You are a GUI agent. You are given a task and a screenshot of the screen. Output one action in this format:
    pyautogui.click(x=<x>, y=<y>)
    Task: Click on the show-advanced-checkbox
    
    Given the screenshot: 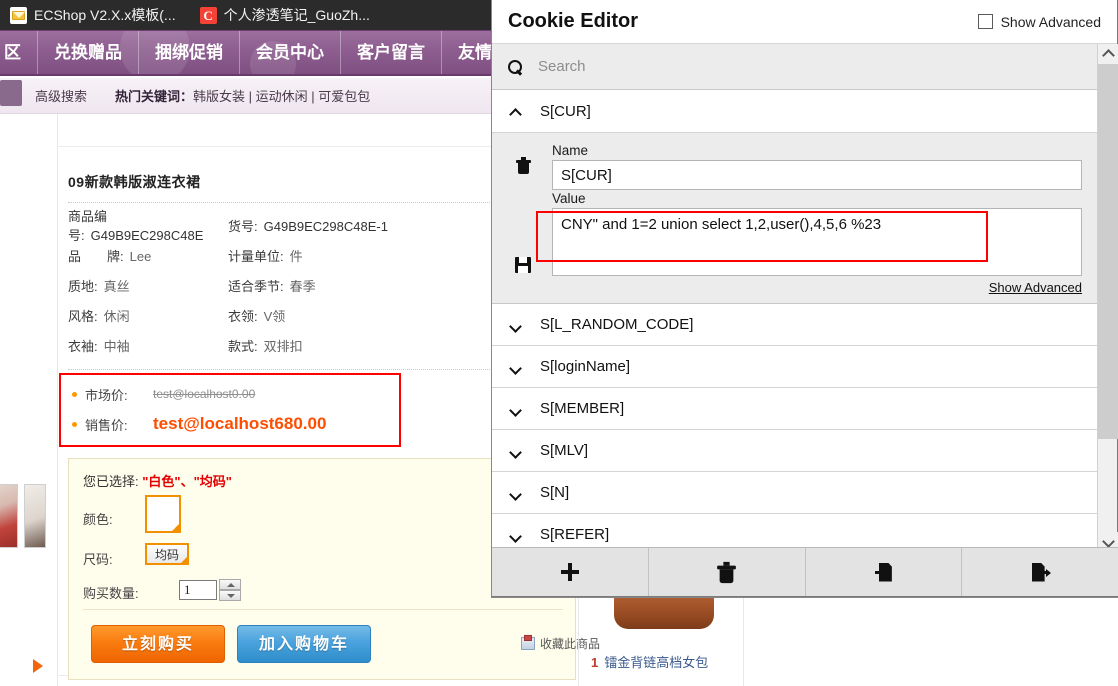 What is the action you would take?
    pyautogui.click(x=985, y=21)
    